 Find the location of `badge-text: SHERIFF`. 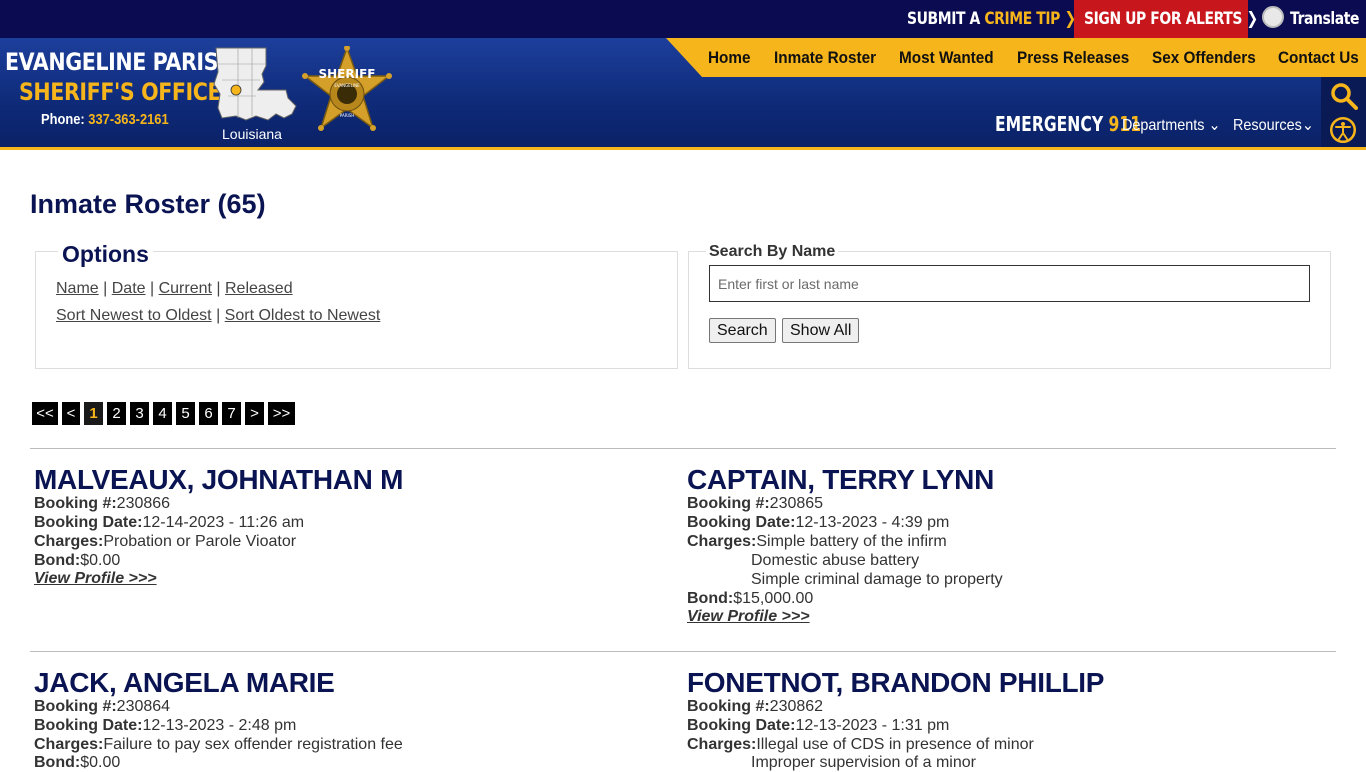

badge-text: SHERIFF is located at coordinates (347, 74).